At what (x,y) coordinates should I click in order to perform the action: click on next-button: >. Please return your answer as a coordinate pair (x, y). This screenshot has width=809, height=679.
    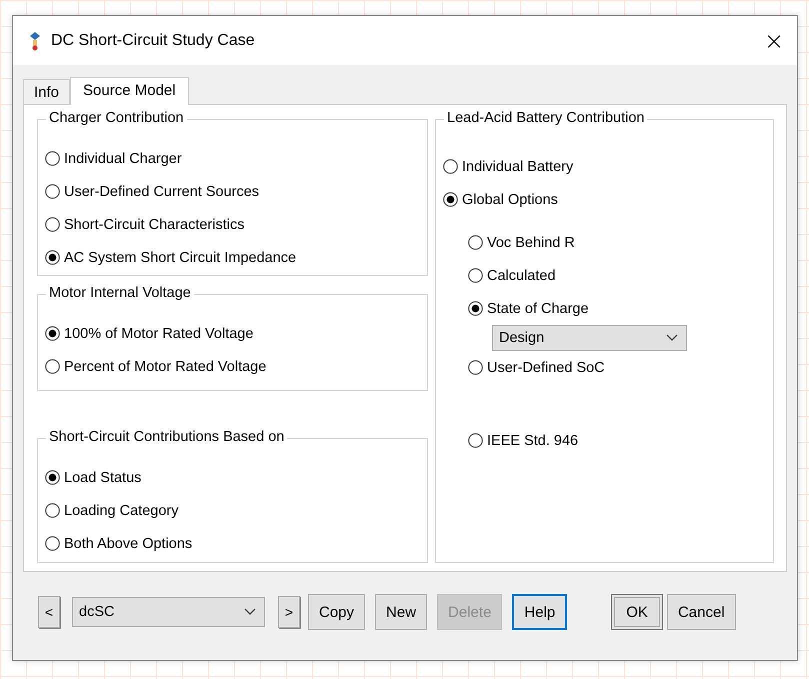
    Looking at the image, I should click on (289, 612).